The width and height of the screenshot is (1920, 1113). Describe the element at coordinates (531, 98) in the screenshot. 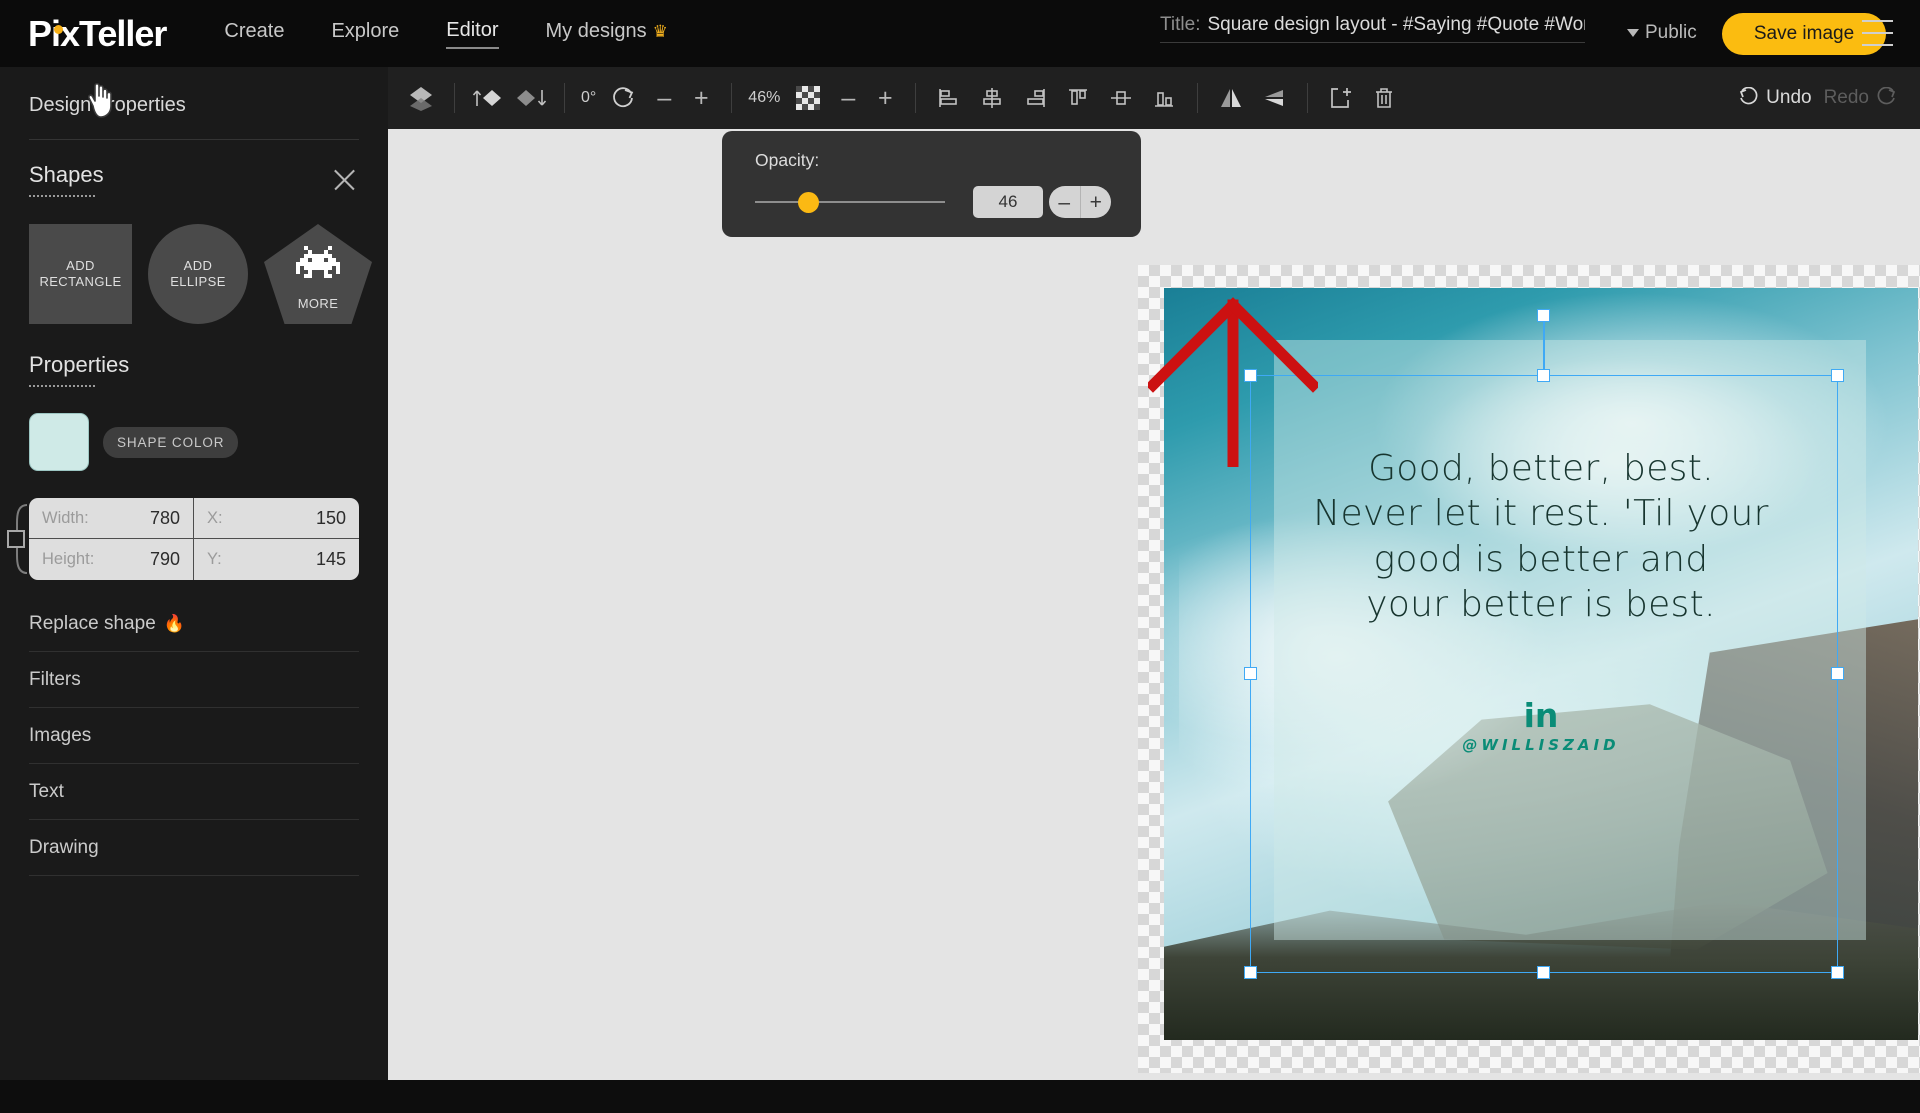

I see `send-backward-icon` at that location.